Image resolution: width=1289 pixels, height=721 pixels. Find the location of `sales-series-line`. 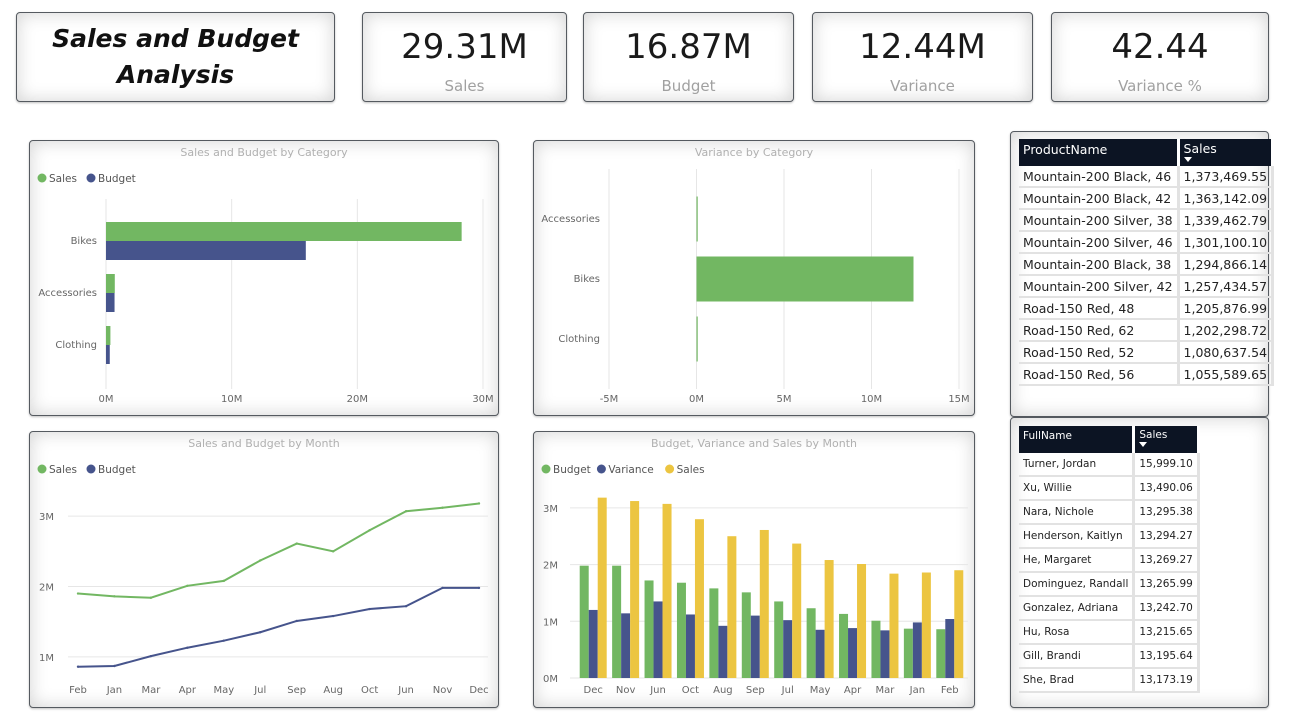

sales-series-line is located at coordinates (278, 550).